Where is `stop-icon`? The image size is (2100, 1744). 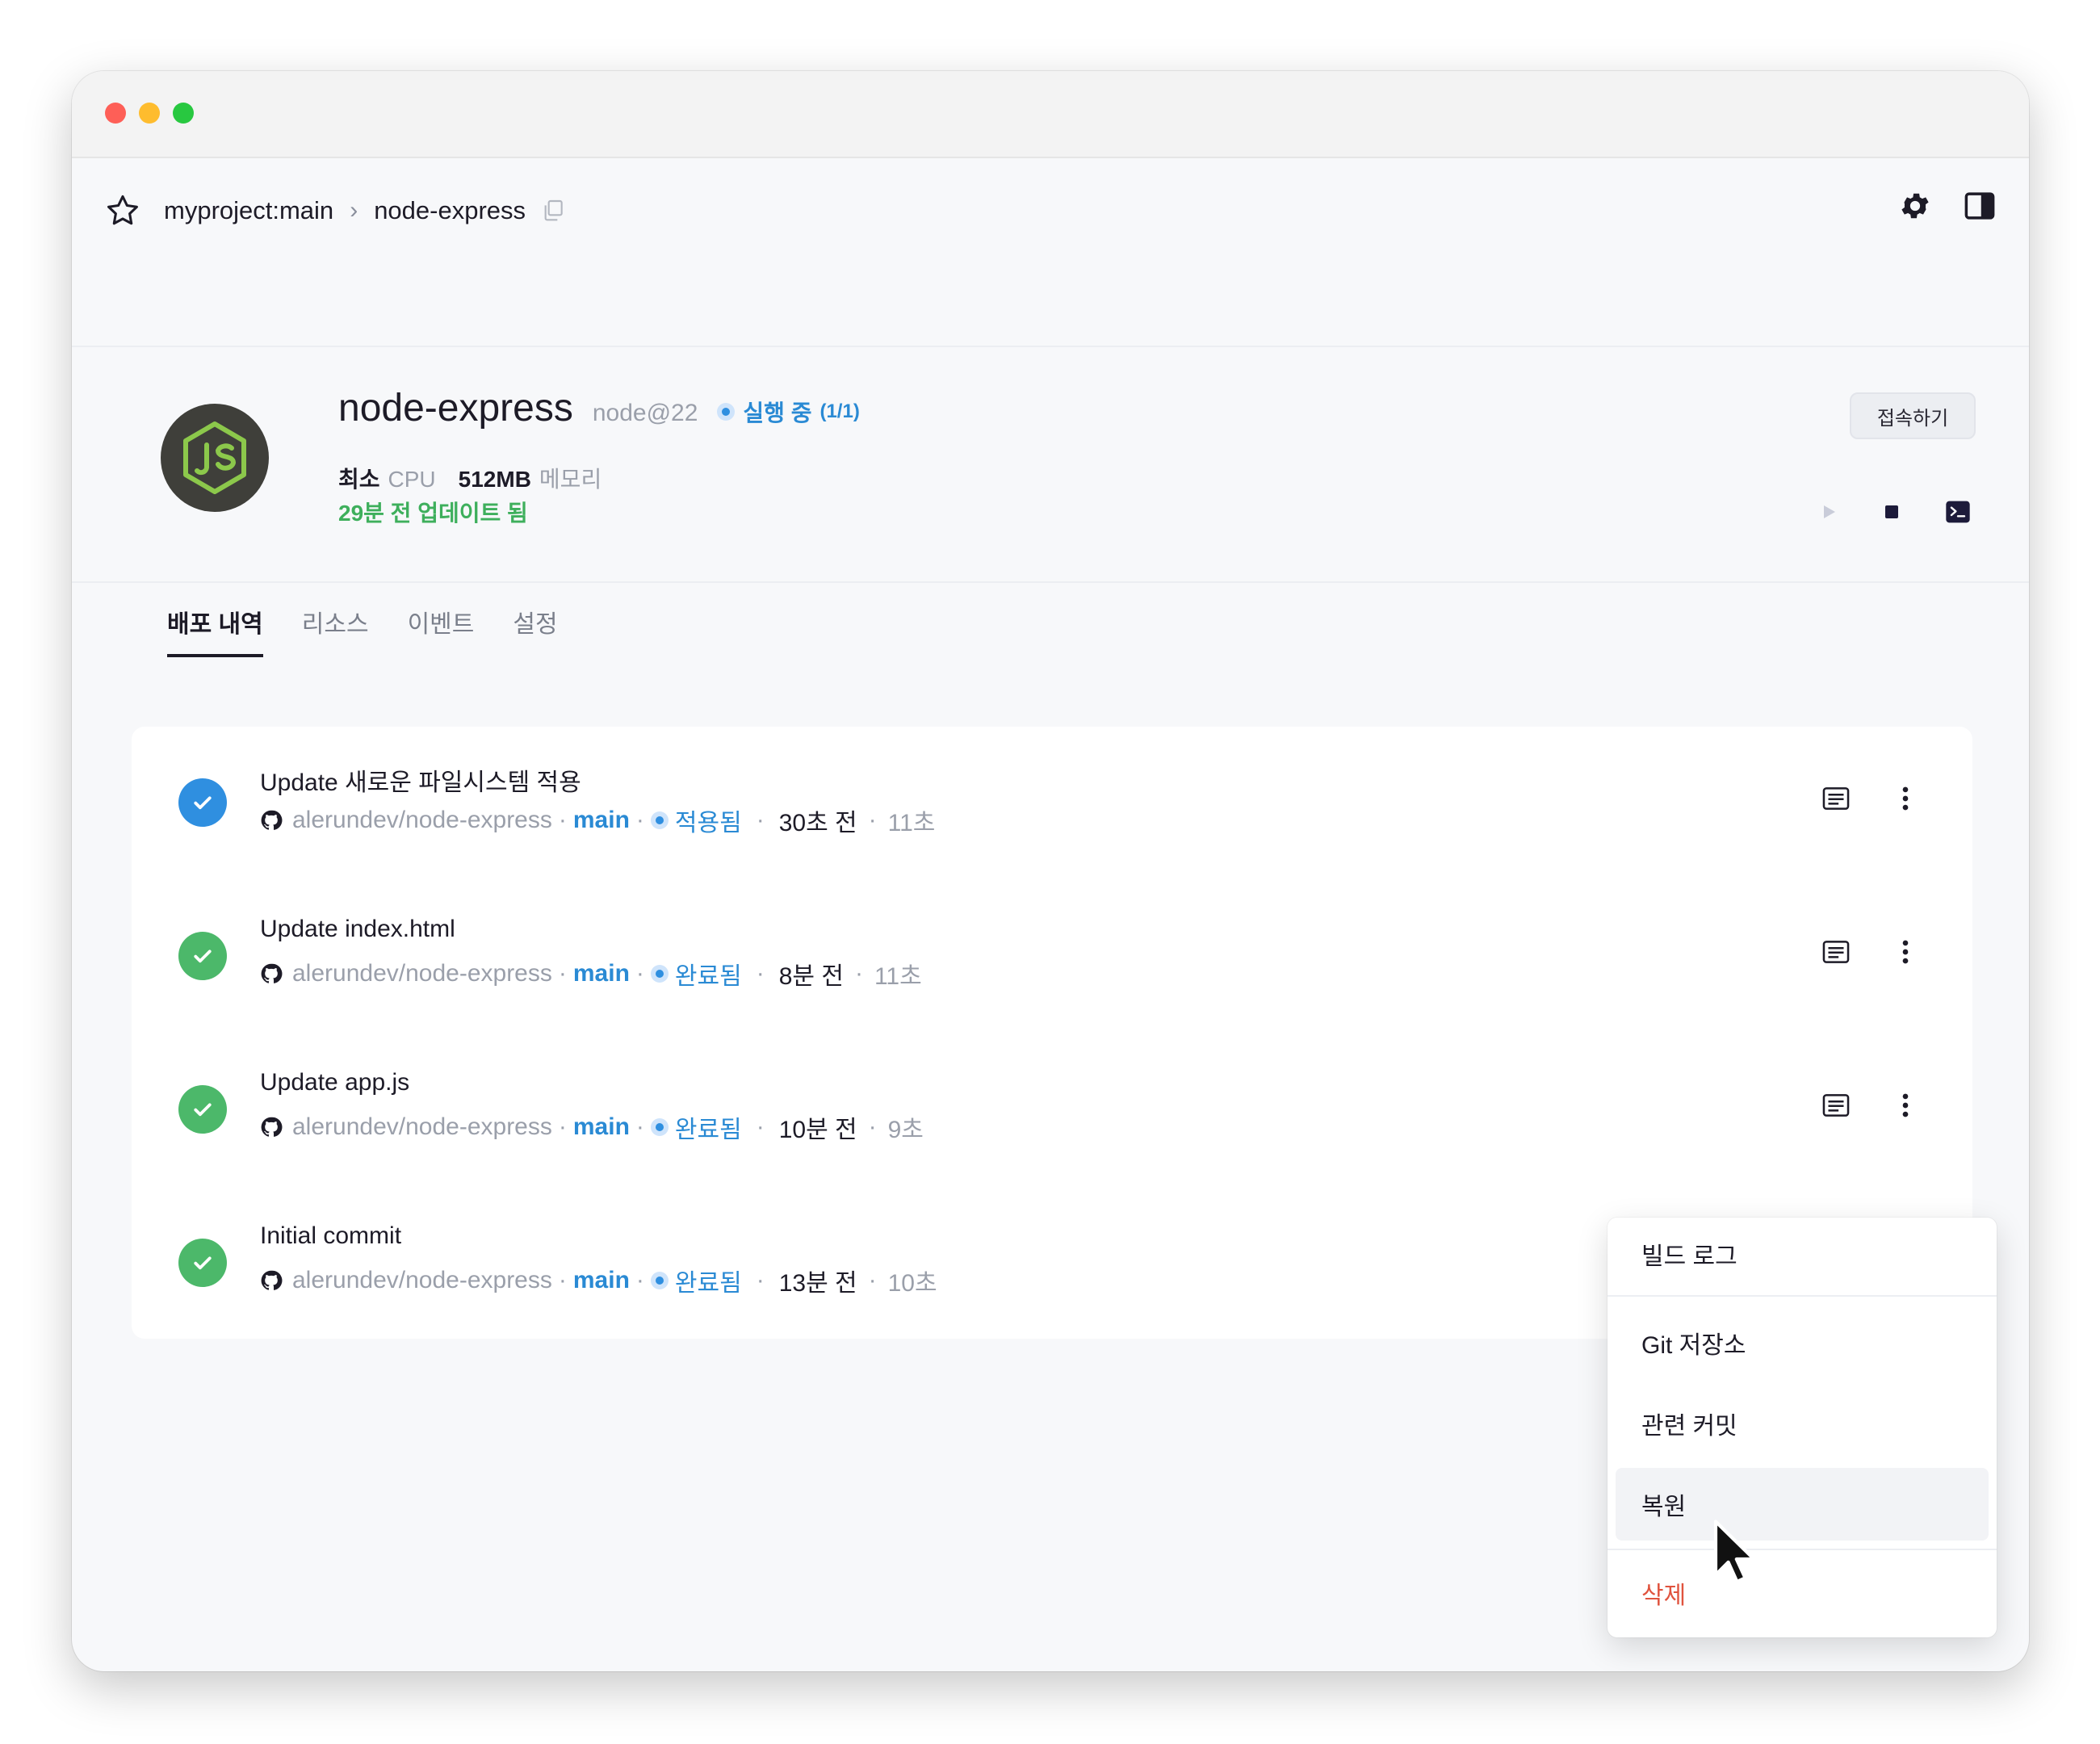 stop-icon is located at coordinates (1891, 512).